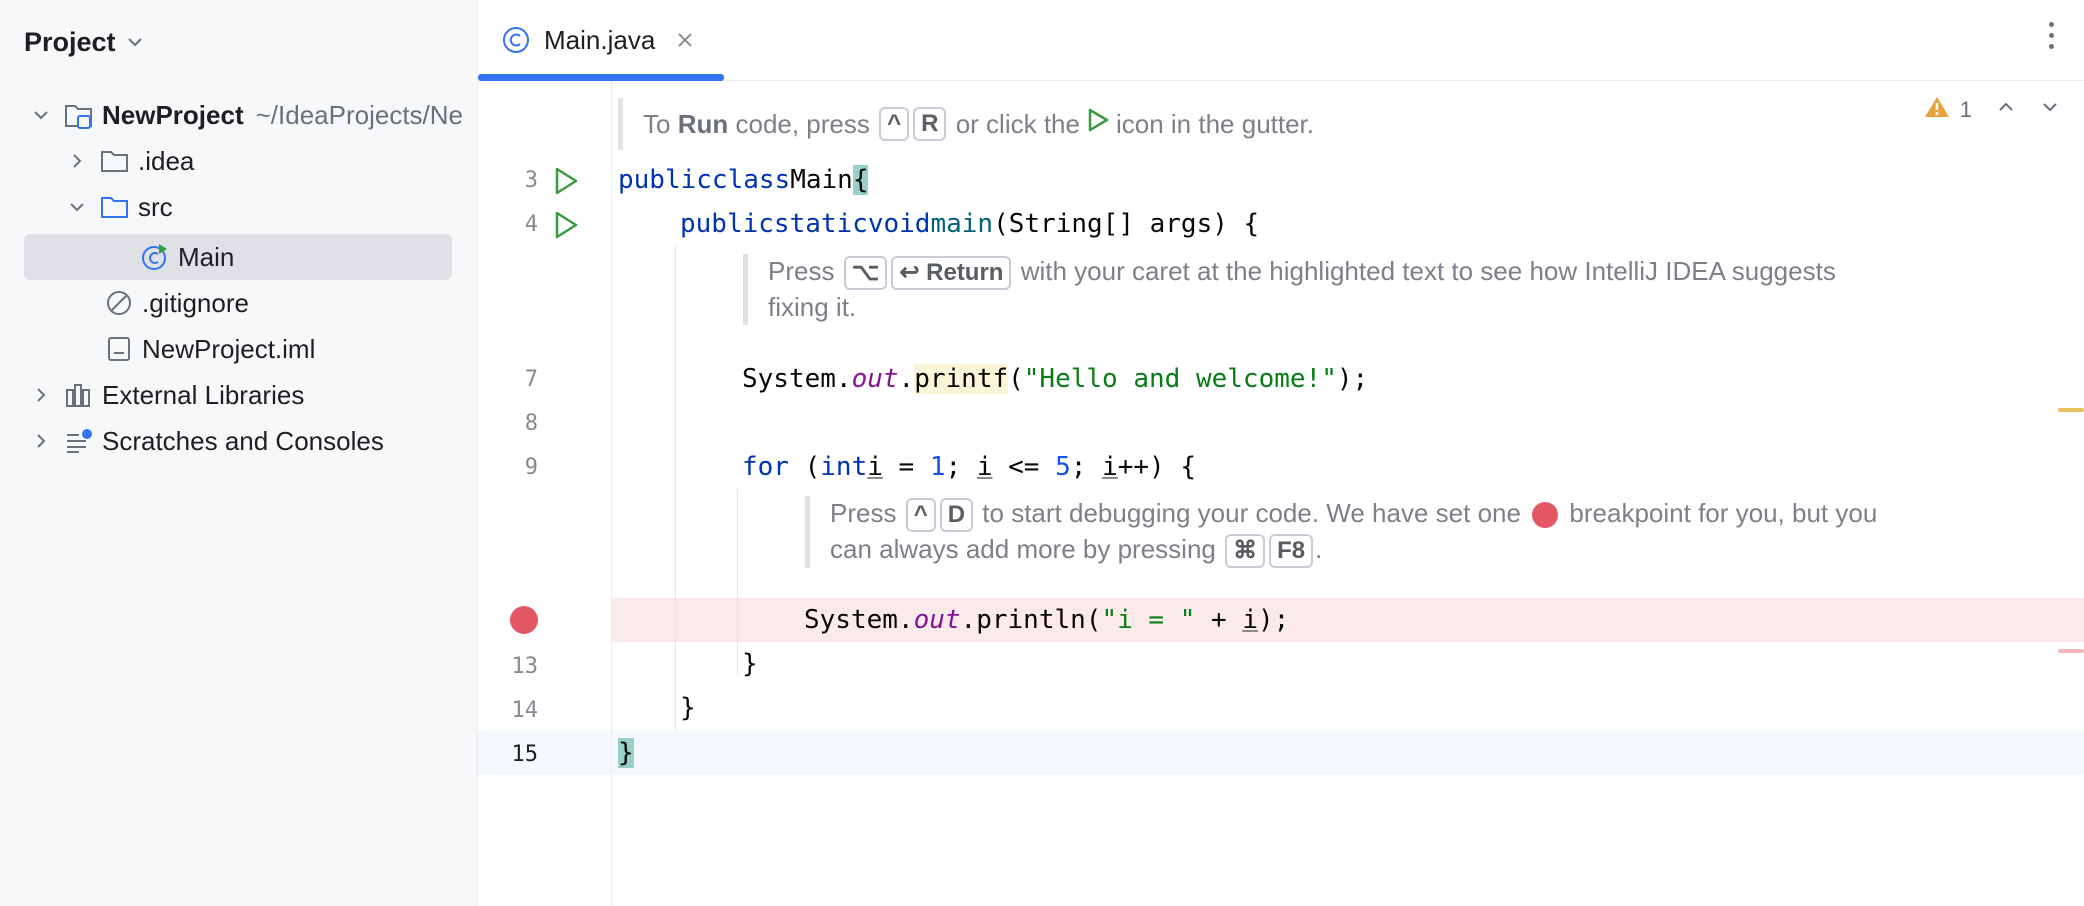 This screenshot has width=2084, height=906. What do you see at coordinates (1018, 124) in the screenshot?
I see `hint-text: or click the` at bounding box center [1018, 124].